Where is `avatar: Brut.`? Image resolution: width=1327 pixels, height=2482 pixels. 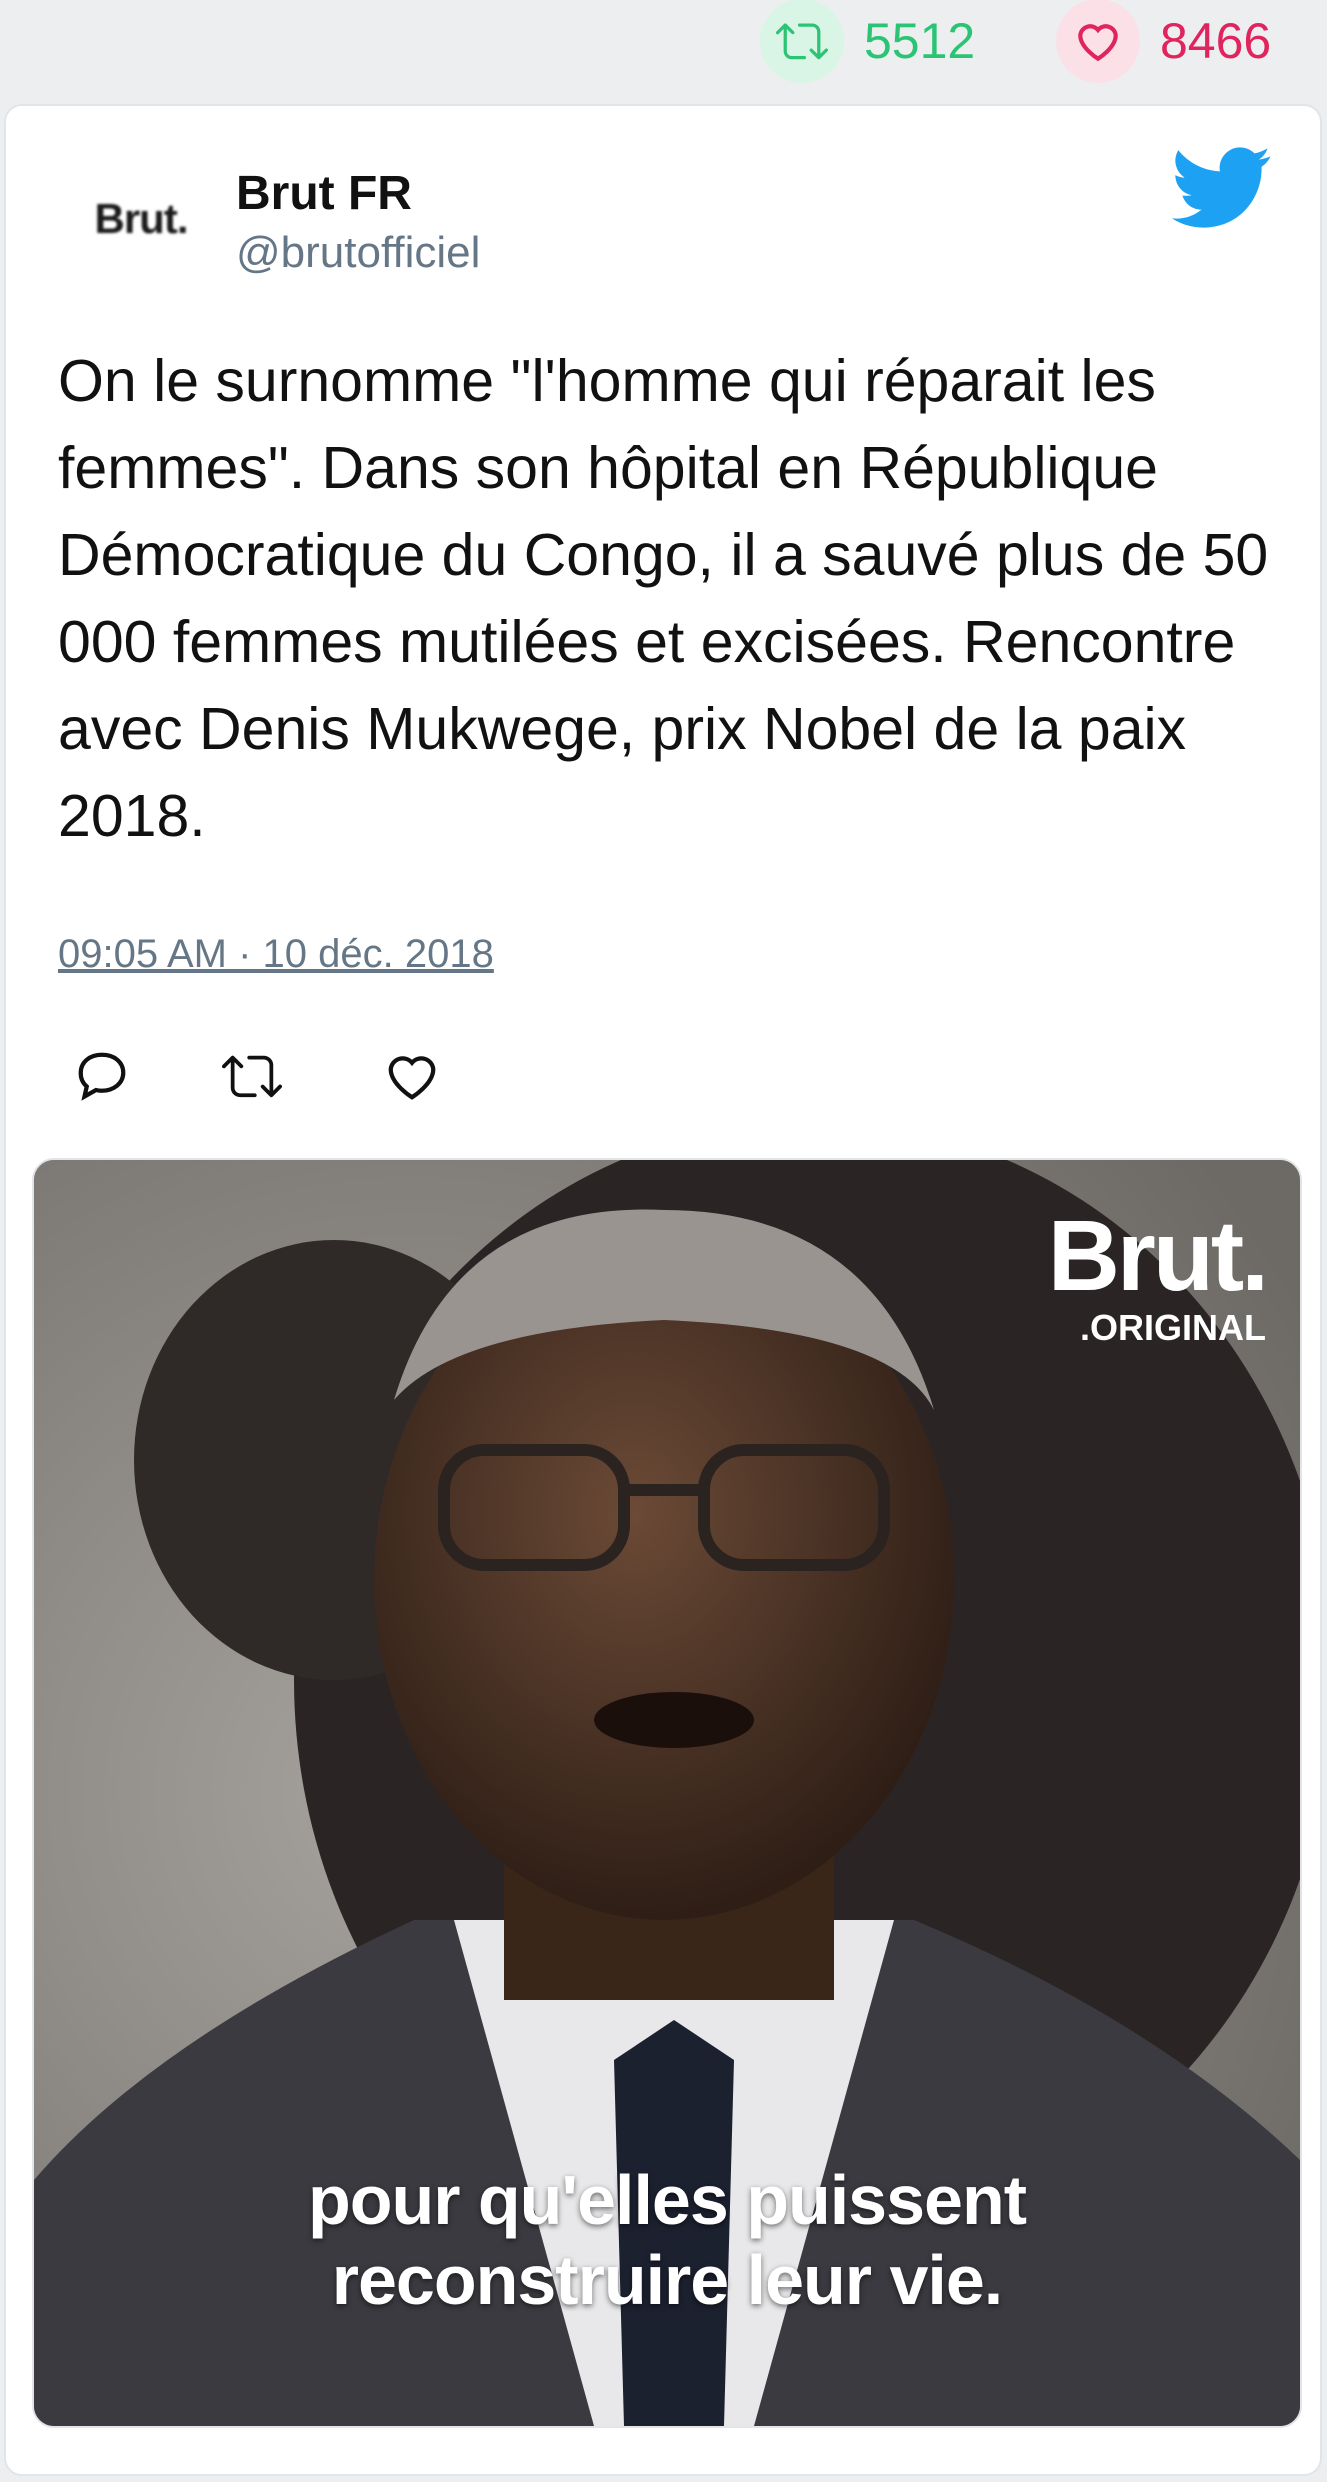
avatar: Brut. is located at coordinates (141, 219).